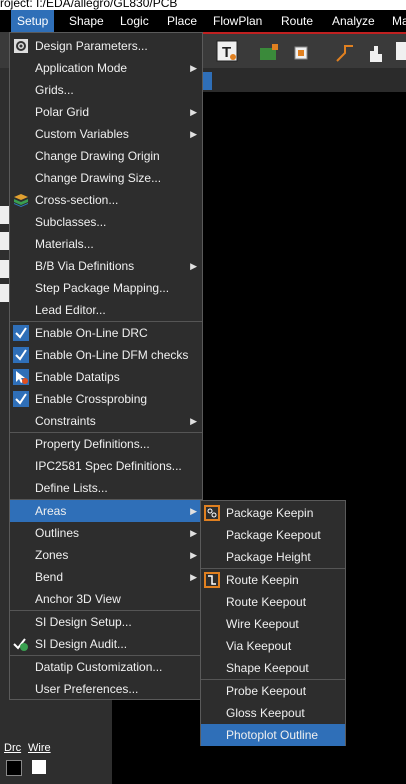  Describe the element at coordinates (106, 68) in the screenshot. I see `menu-item-application-mode: Application Mode ▶` at that location.